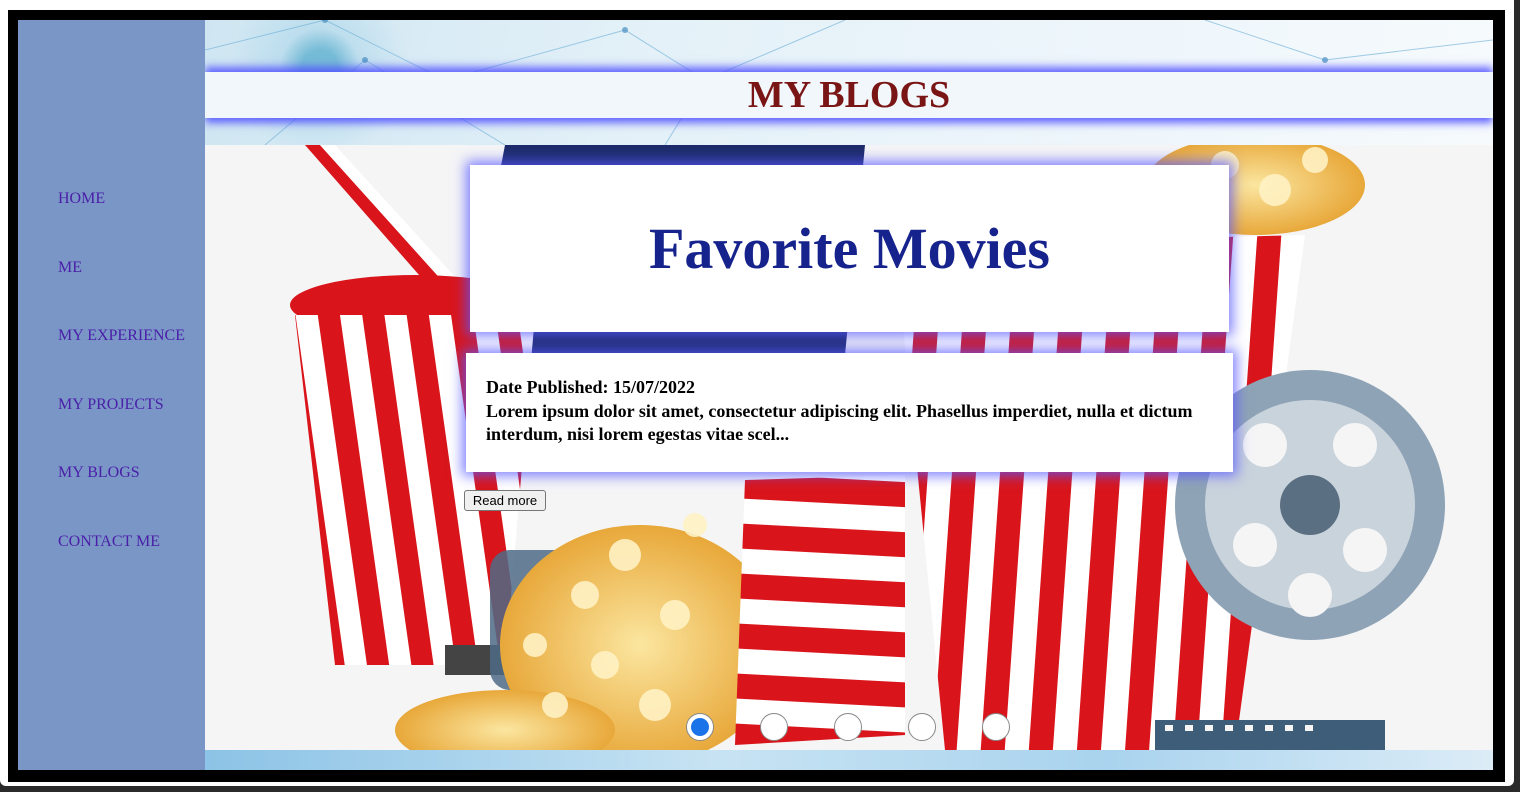  I want to click on sidebar-item-my-blogs: MY BLOGS, so click(99, 473).